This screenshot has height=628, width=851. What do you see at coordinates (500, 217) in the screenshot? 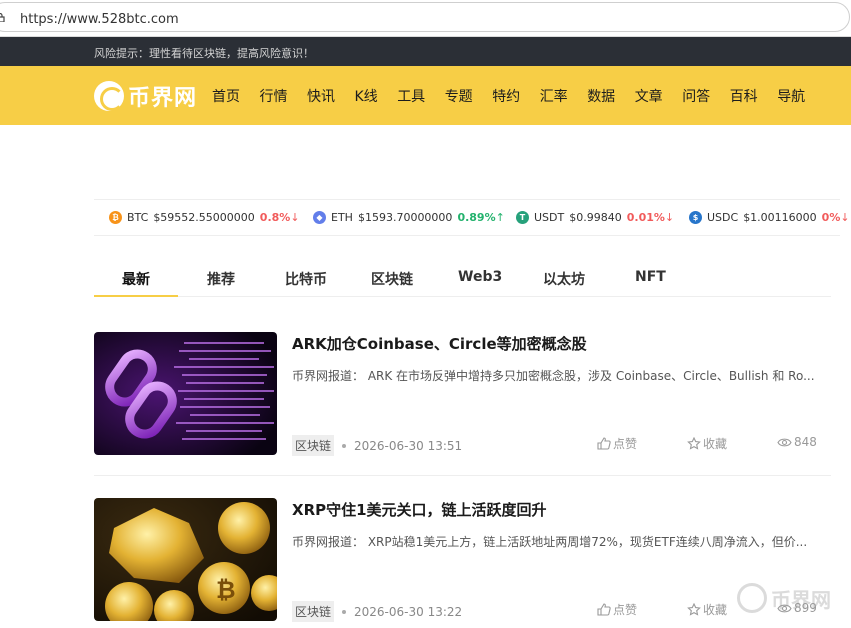
I see `arrow-up-icon: ↑` at bounding box center [500, 217].